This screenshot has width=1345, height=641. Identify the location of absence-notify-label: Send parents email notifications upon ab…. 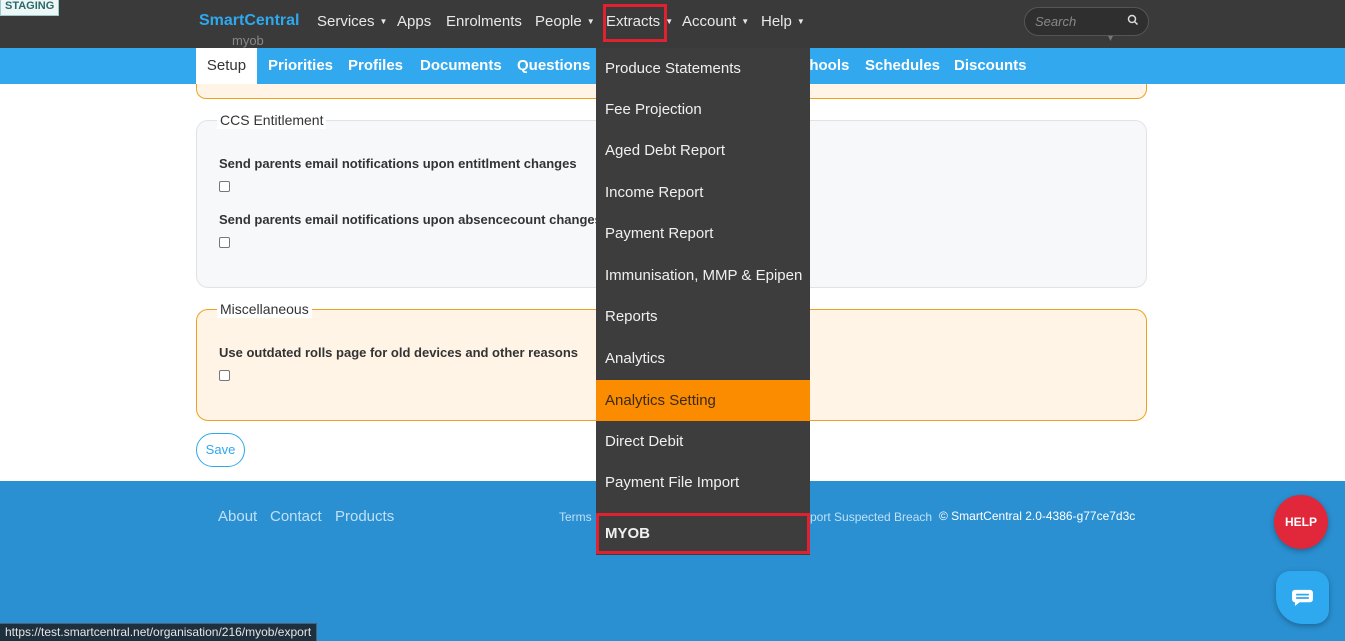
(410, 219).